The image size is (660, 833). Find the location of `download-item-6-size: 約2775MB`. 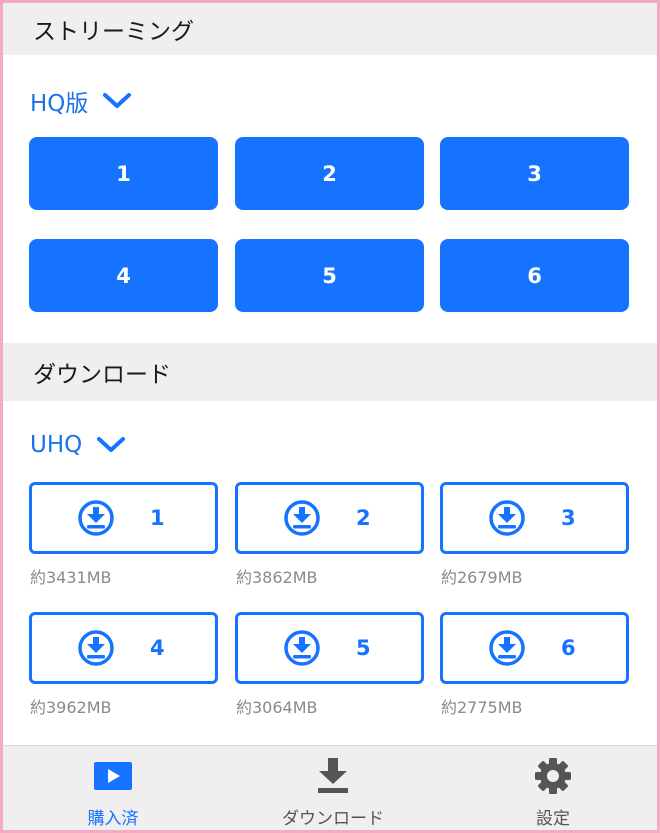

download-item-6-size: 約2775MB is located at coordinates (482, 707).